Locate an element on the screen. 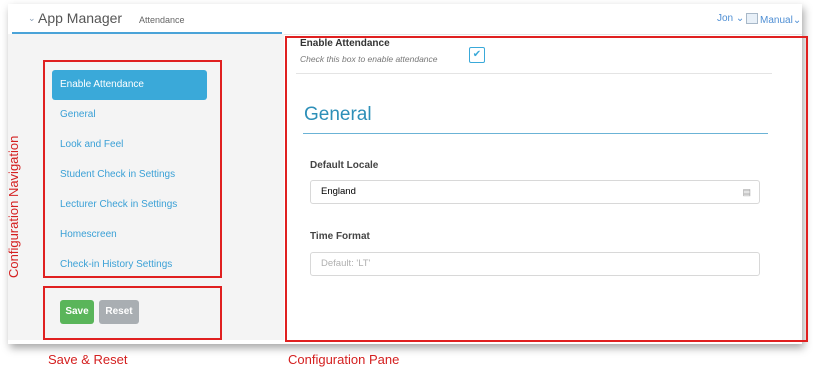 Image resolution: width=813 pixels, height=372 pixels. manual-menu: Manual⌄ is located at coordinates (773, 19).